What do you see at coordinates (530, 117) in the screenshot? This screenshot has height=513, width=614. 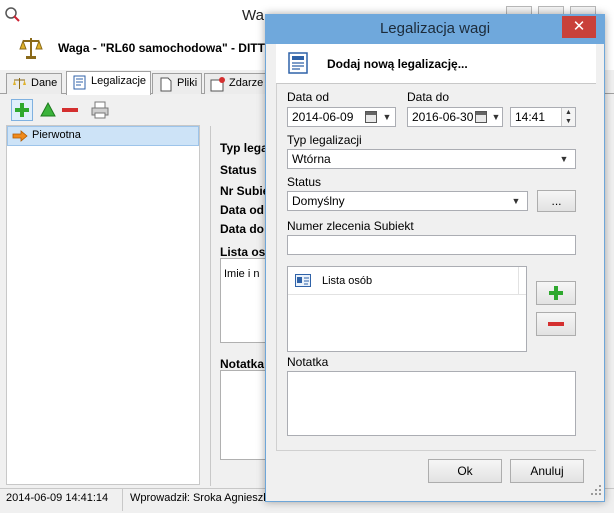 I see `time-value: 14:41` at bounding box center [530, 117].